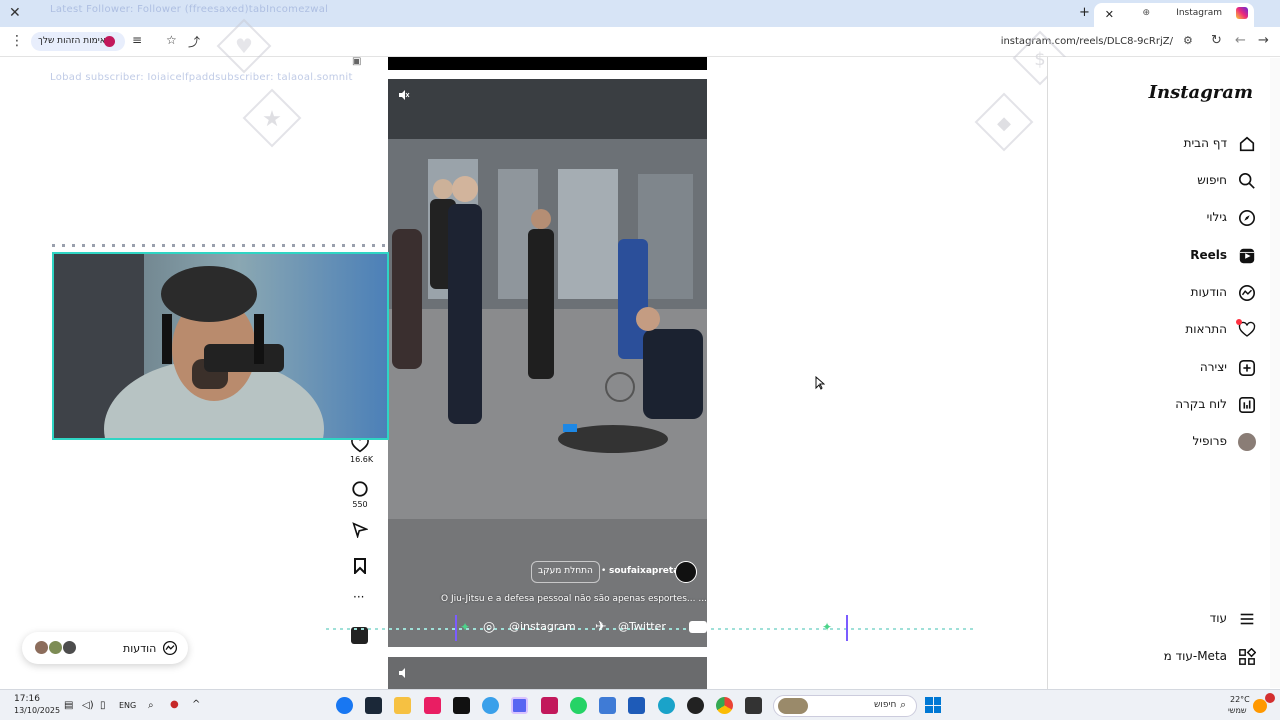  Describe the element at coordinates (194, 41) in the screenshot. I see `share-icon: ⤴` at that location.